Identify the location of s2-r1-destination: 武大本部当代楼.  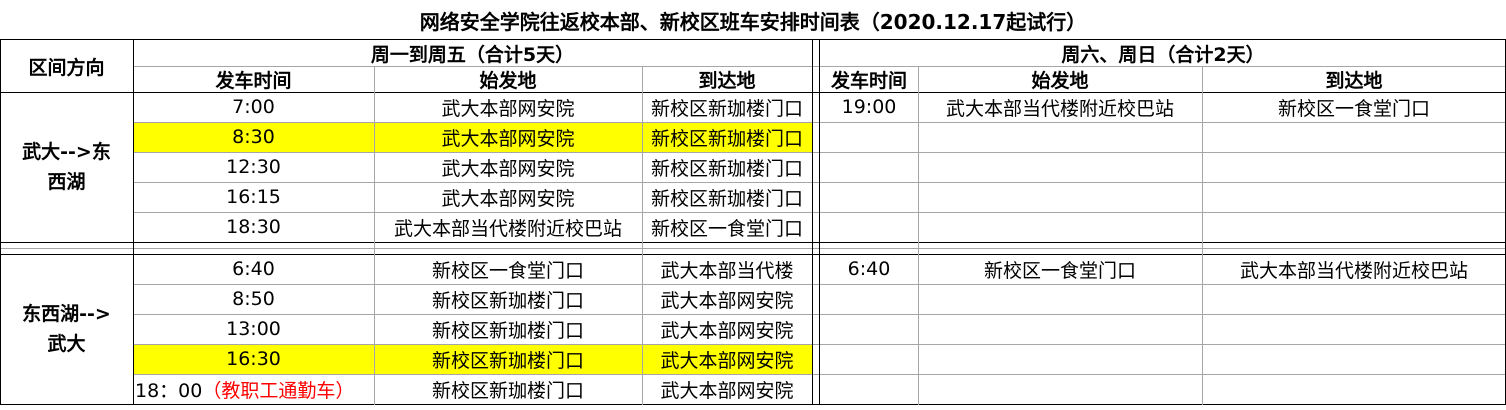
(727, 270).